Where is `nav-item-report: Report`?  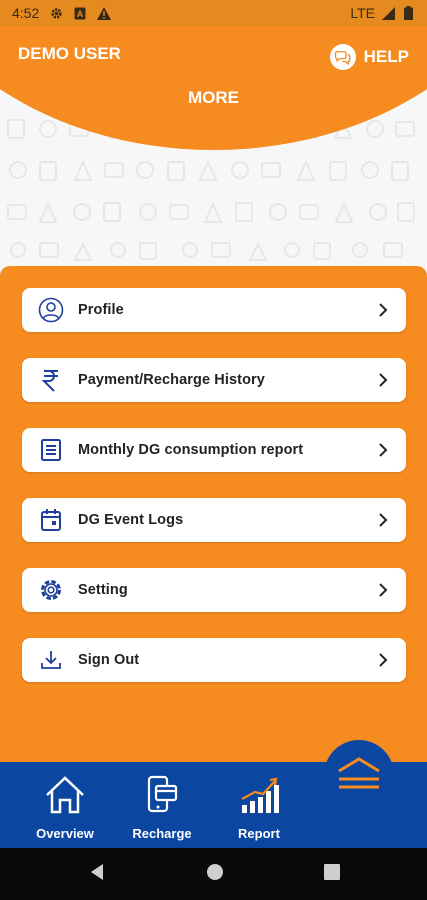
nav-item-report: Report is located at coordinates (259, 806).